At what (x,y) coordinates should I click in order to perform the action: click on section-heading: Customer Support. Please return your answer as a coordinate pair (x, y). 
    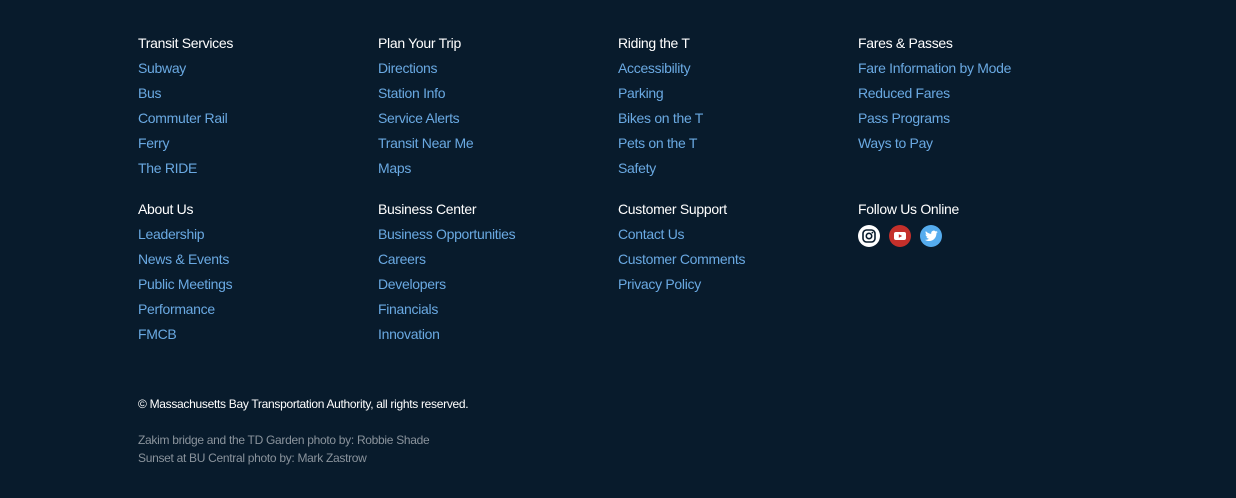
    Looking at the image, I should click on (672, 209).